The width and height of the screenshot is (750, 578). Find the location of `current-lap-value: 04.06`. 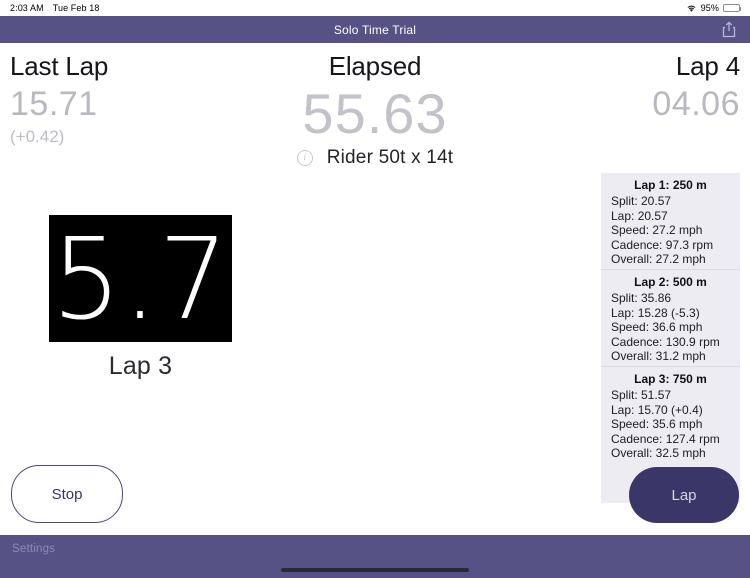

current-lap-value: 04.06 is located at coordinates (696, 104).